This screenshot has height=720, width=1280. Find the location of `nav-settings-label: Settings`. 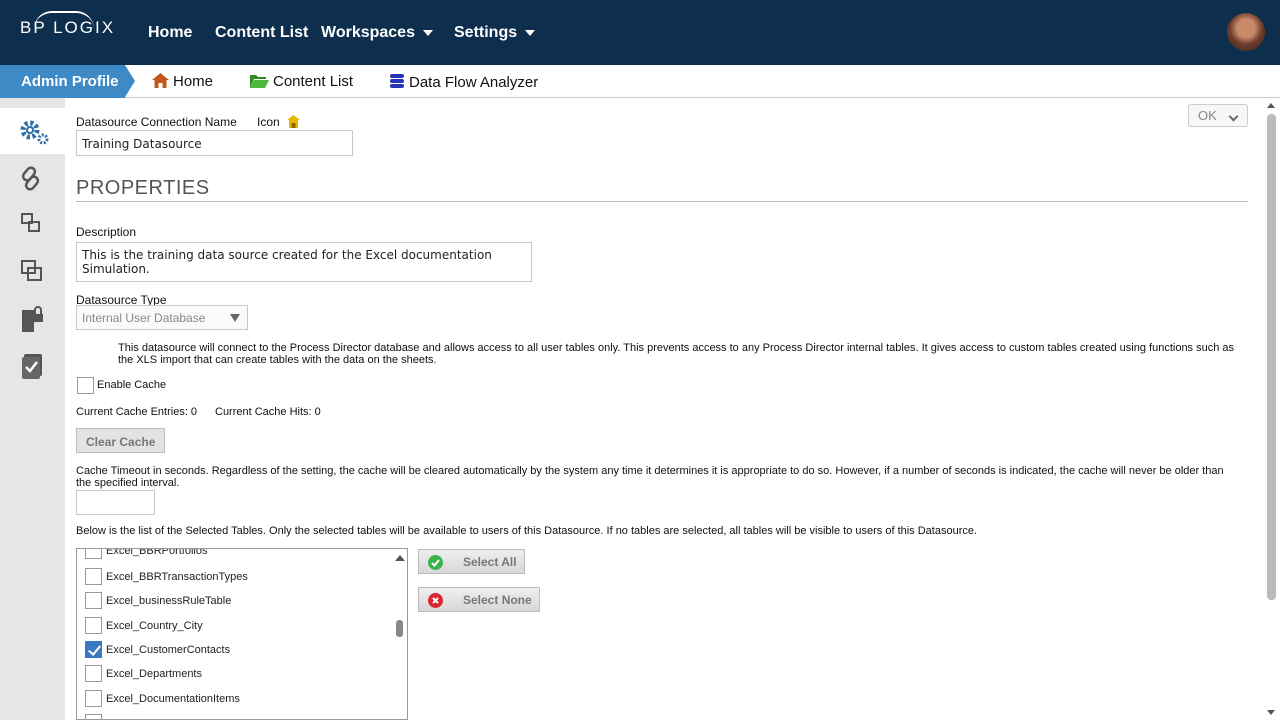

nav-settings-label: Settings is located at coordinates (486, 32).